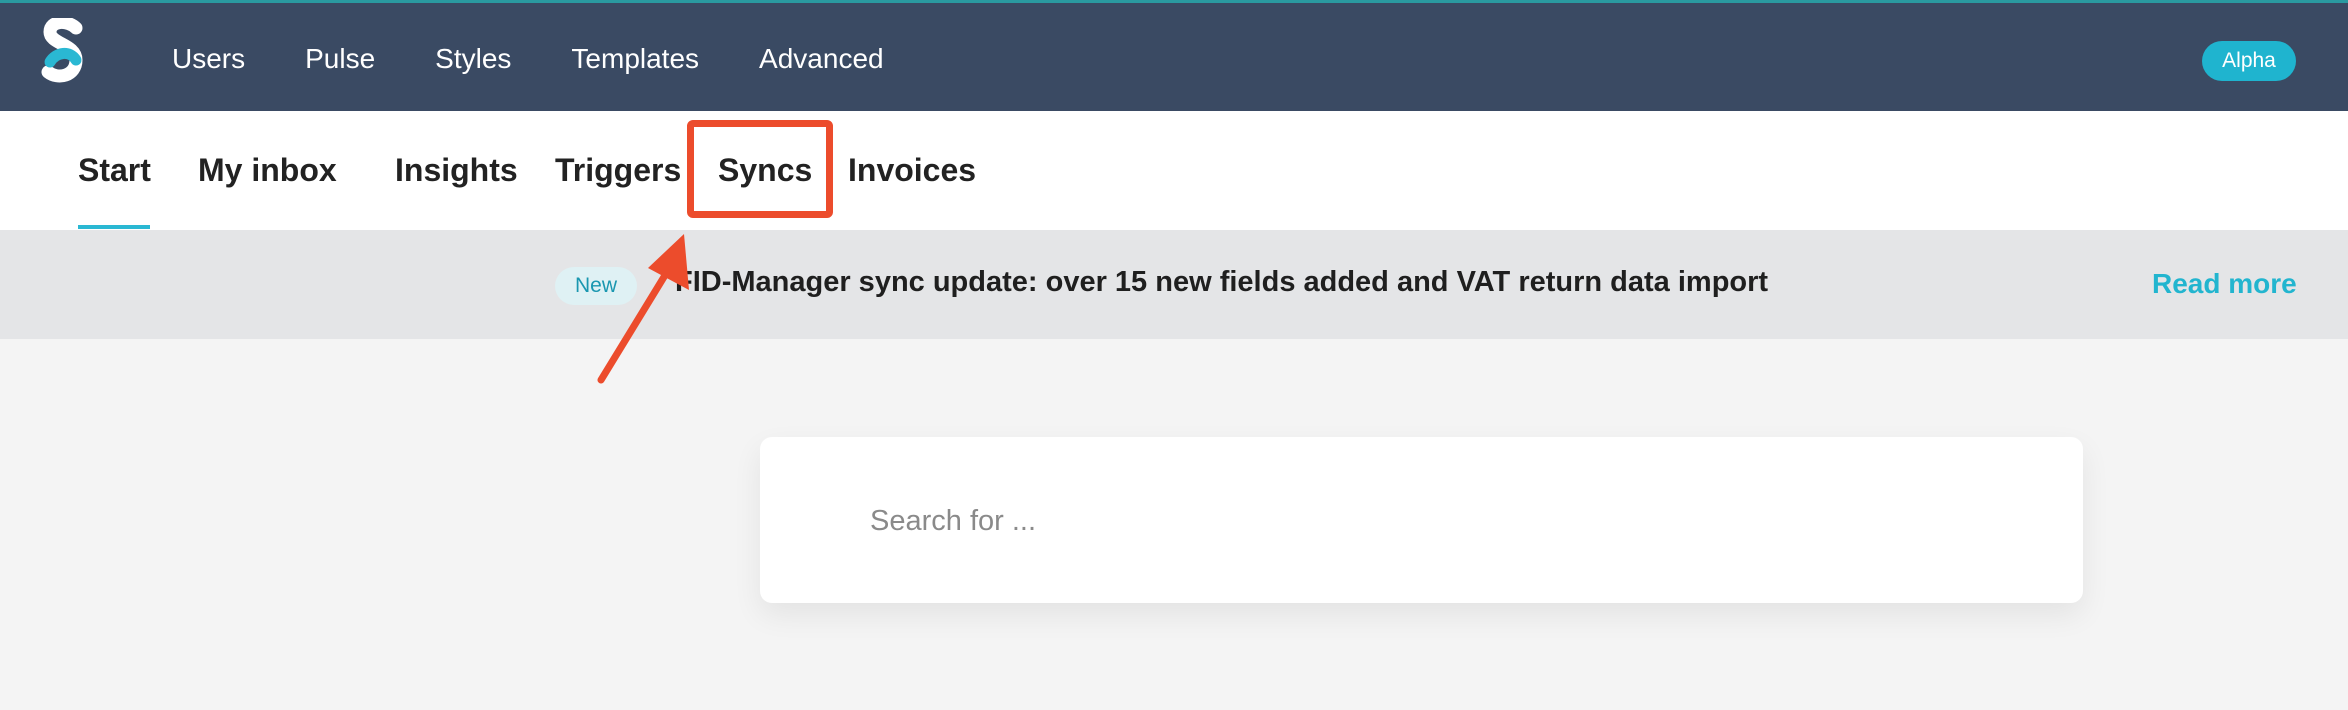  I want to click on search-input, so click(1445, 521).